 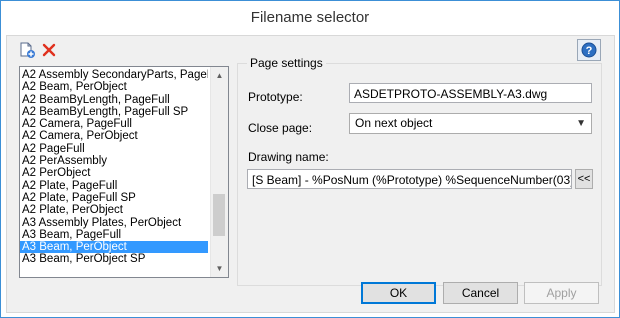 What do you see at coordinates (280, 128) in the screenshot?
I see `close-page-label: Close page:` at bounding box center [280, 128].